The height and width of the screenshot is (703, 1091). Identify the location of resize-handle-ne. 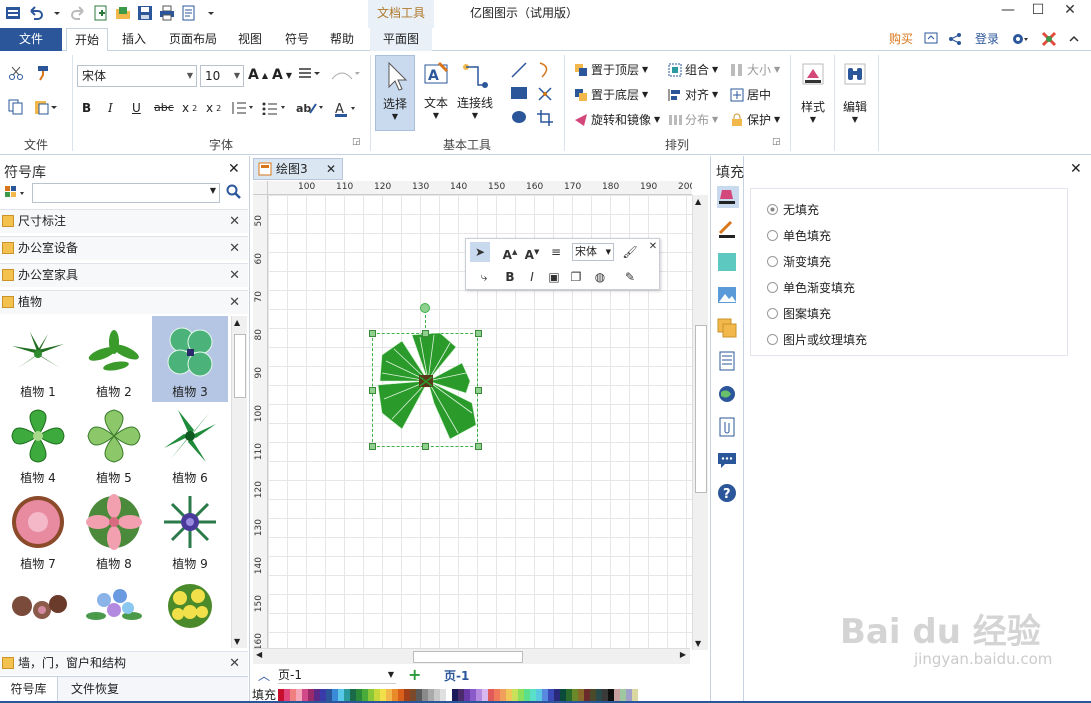
(478, 333).